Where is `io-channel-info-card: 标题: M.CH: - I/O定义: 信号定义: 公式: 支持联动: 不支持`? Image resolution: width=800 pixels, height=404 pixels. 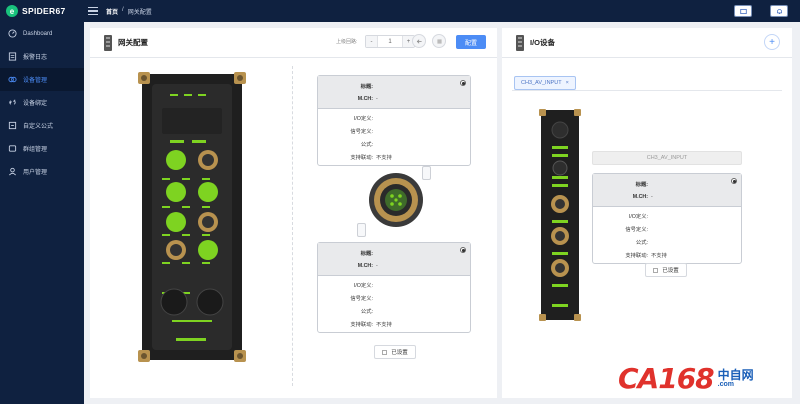 io-channel-info-card: 标题: M.CH: - I/O定义: 信号定义: 公式: 支持联动: 不支持 is located at coordinates (667, 218).